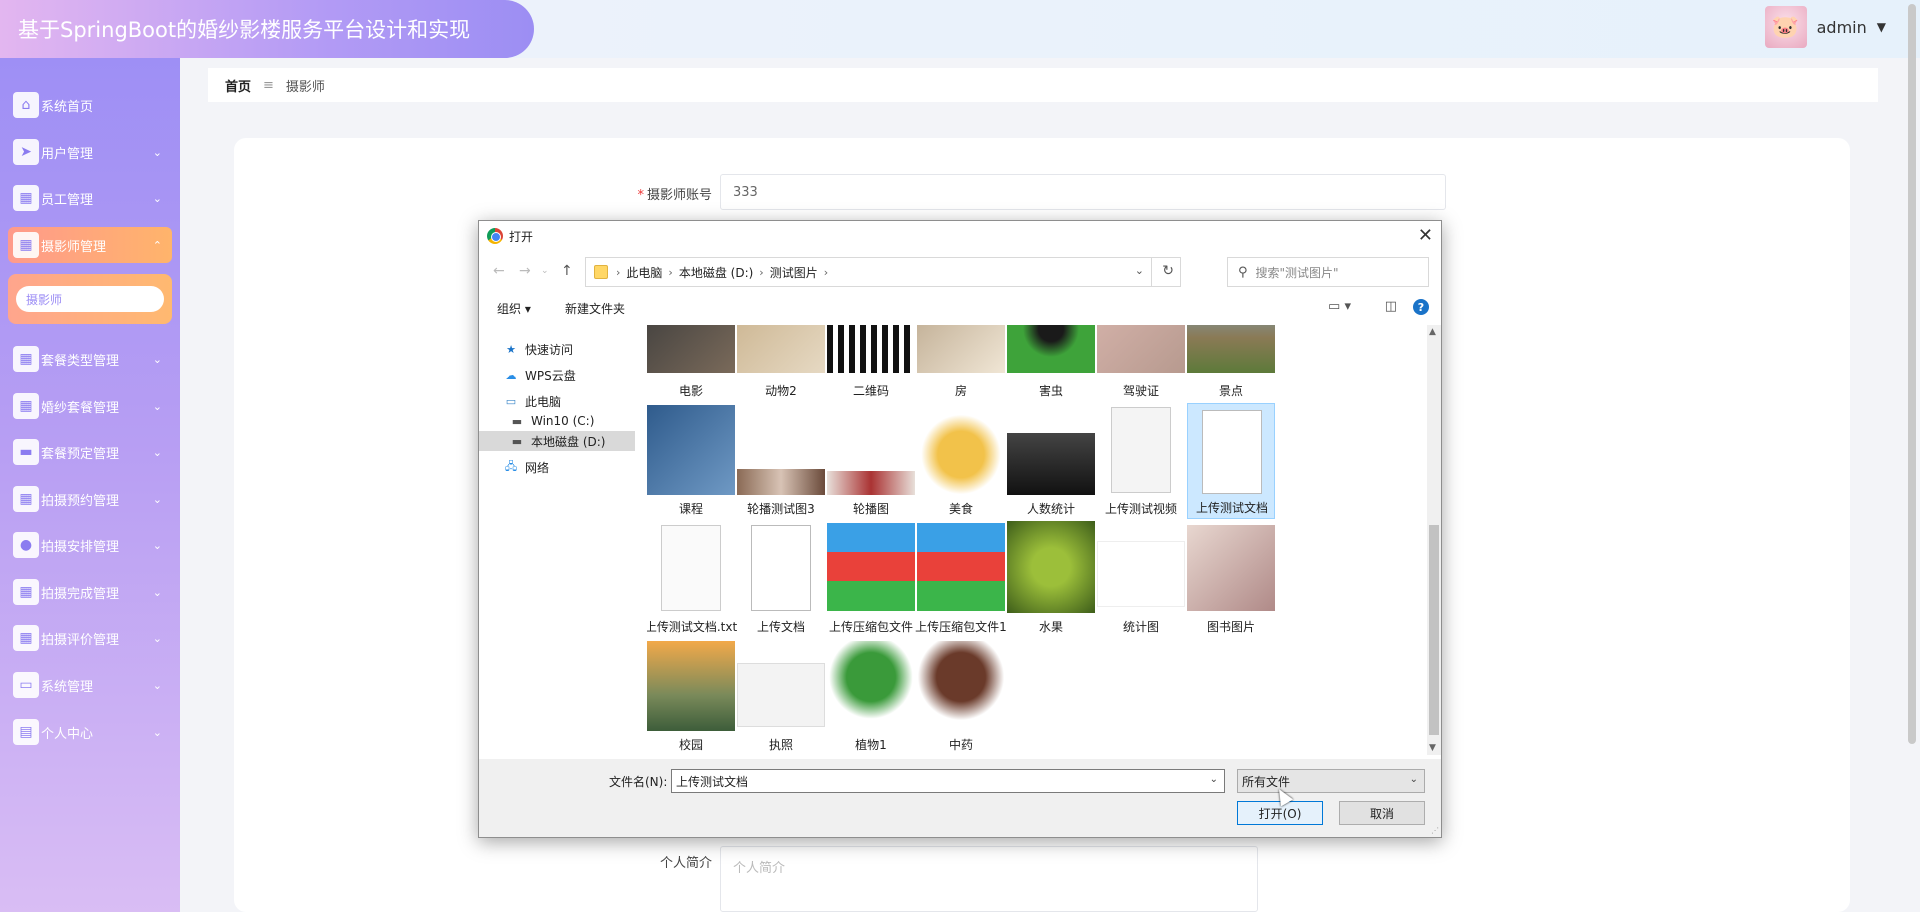 Image resolution: width=1920 pixels, height=912 pixels. What do you see at coordinates (960, 29) in the screenshot?
I see `top-header: 基于SpringBoot的婚纱影楼服务平台设计和实现 🐷 admin ▼` at bounding box center [960, 29].